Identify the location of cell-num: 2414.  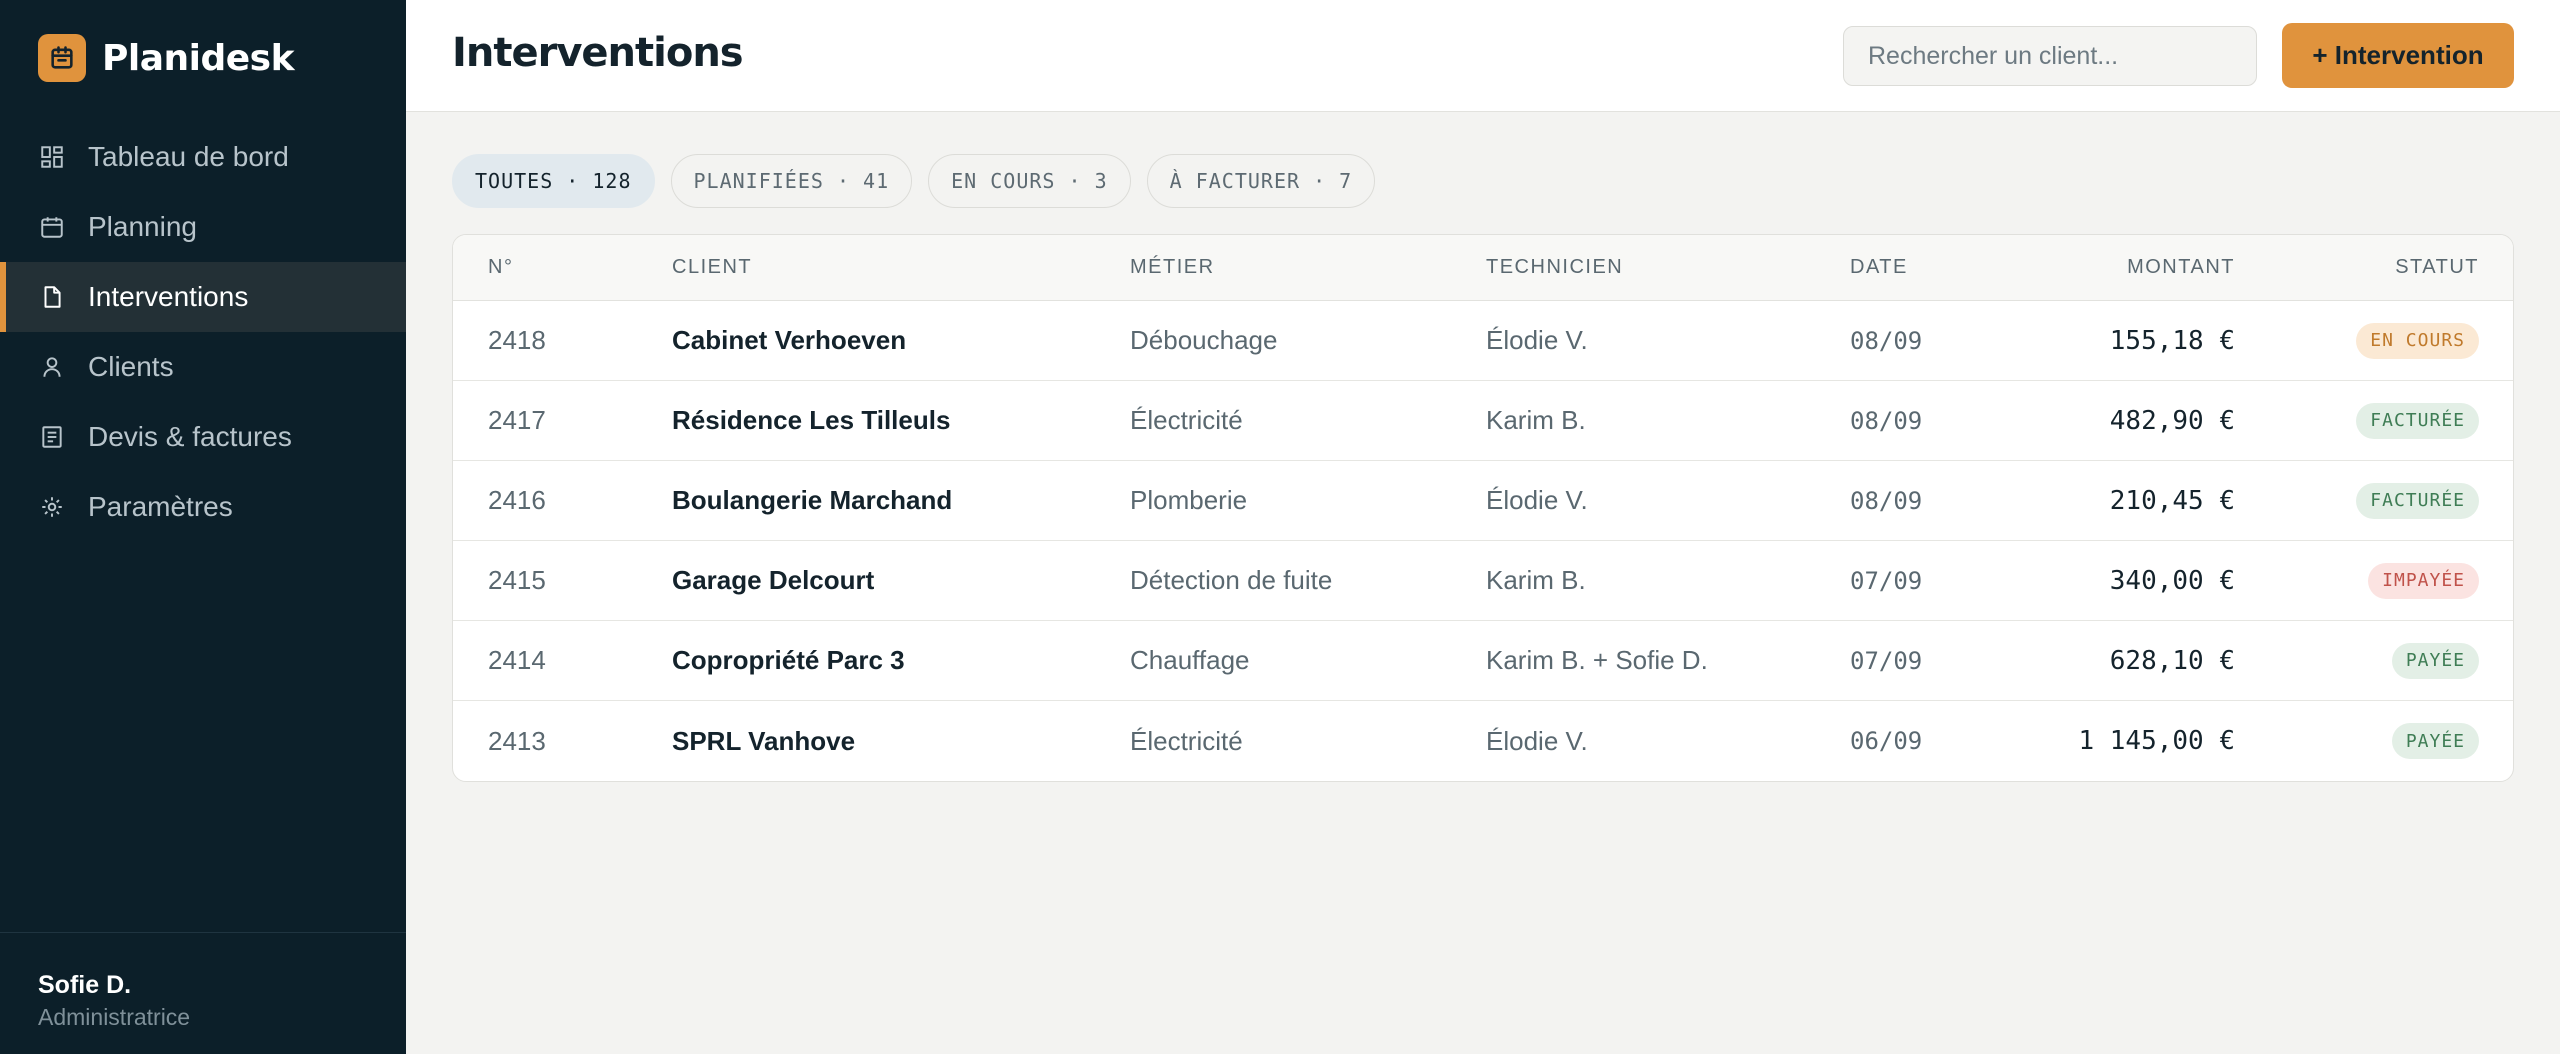
(517, 660).